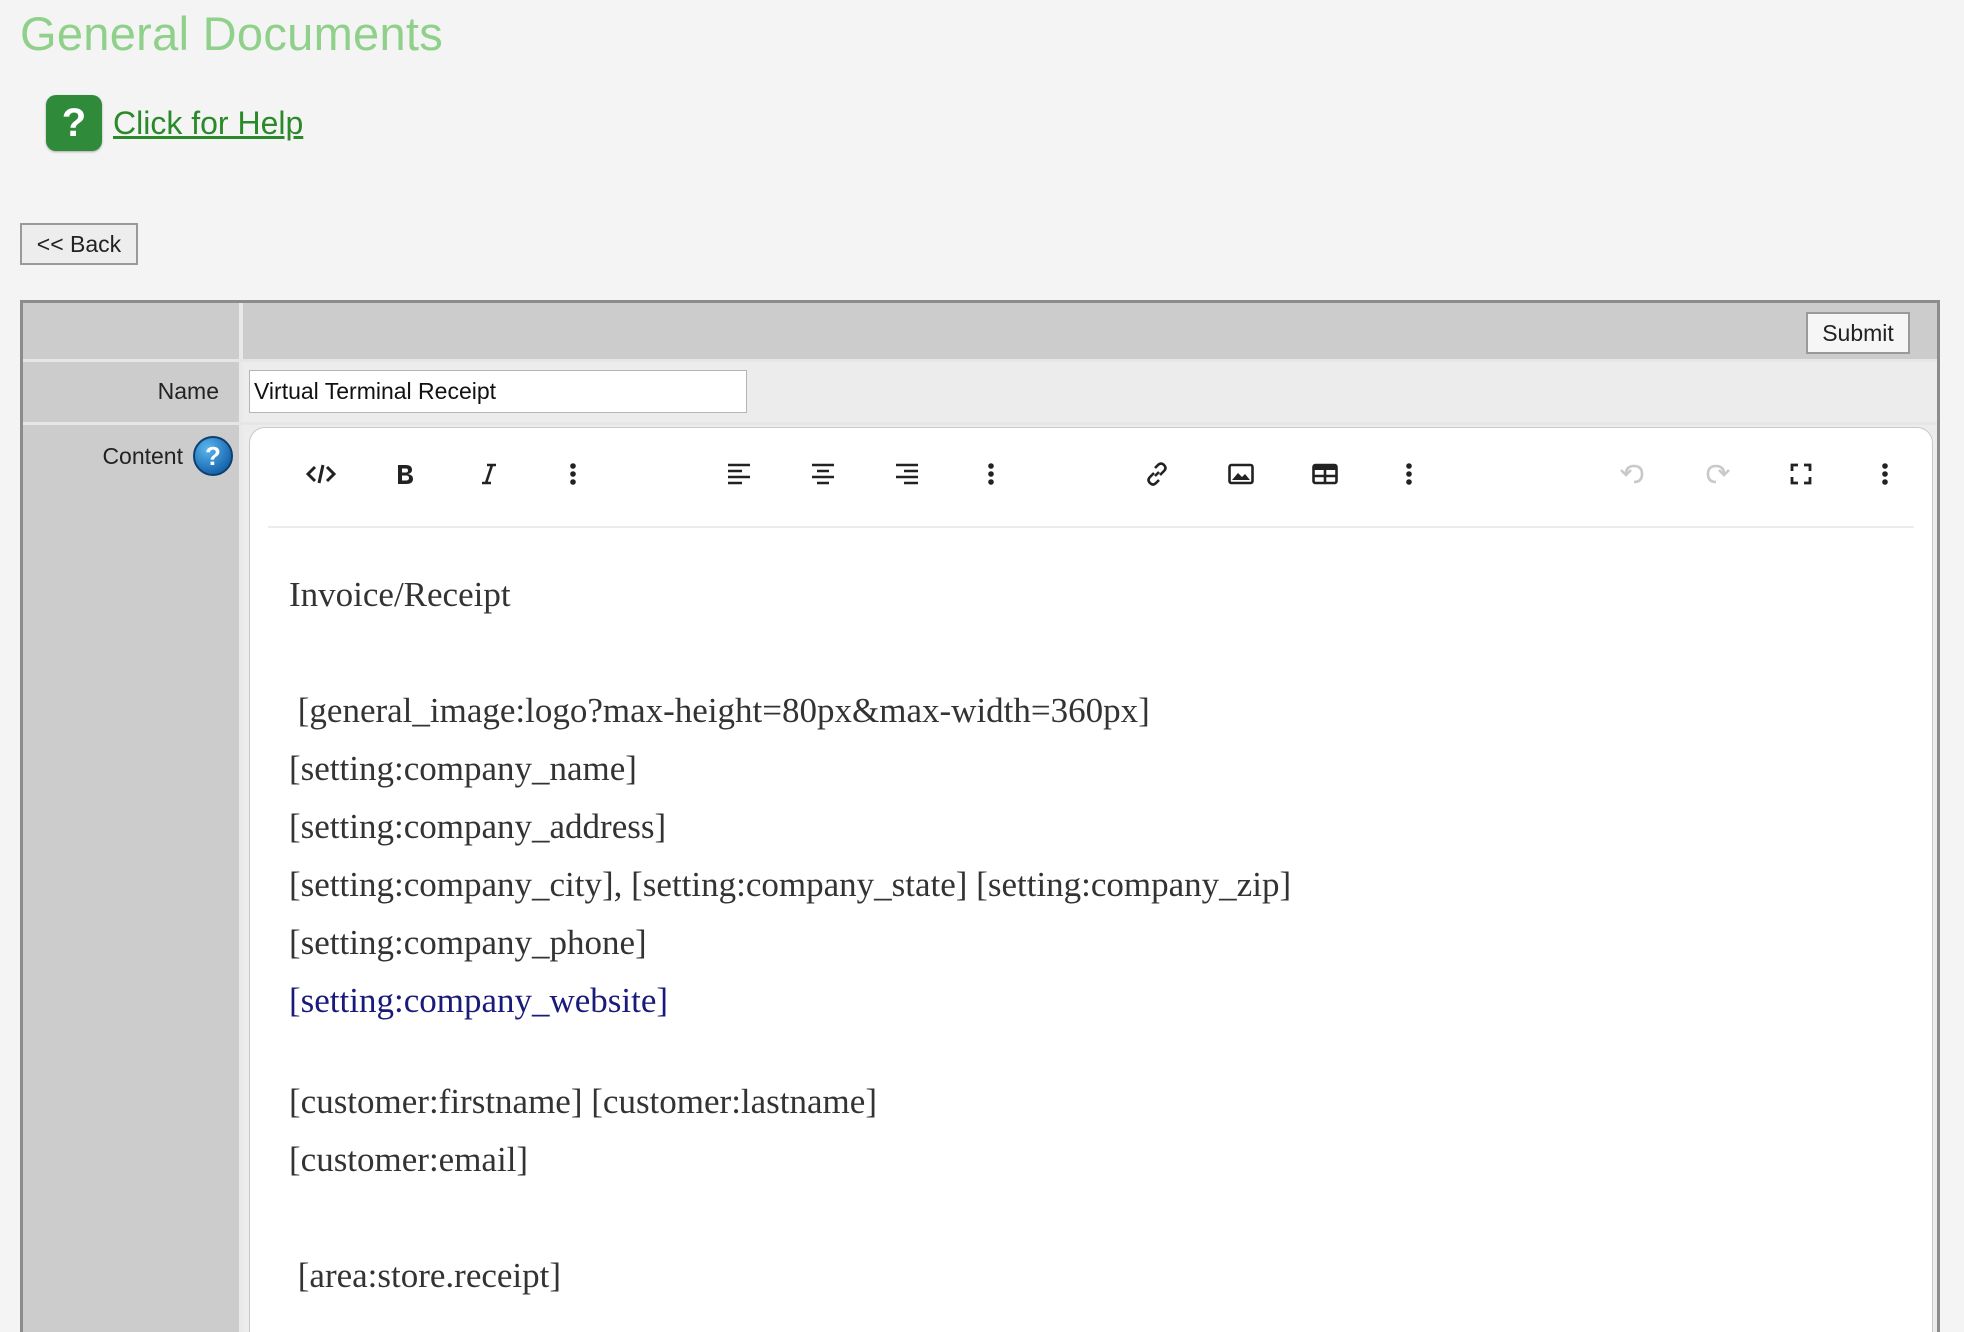  What do you see at coordinates (1241, 474) in the screenshot?
I see `image-icon` at bounding box center [1241, 474].